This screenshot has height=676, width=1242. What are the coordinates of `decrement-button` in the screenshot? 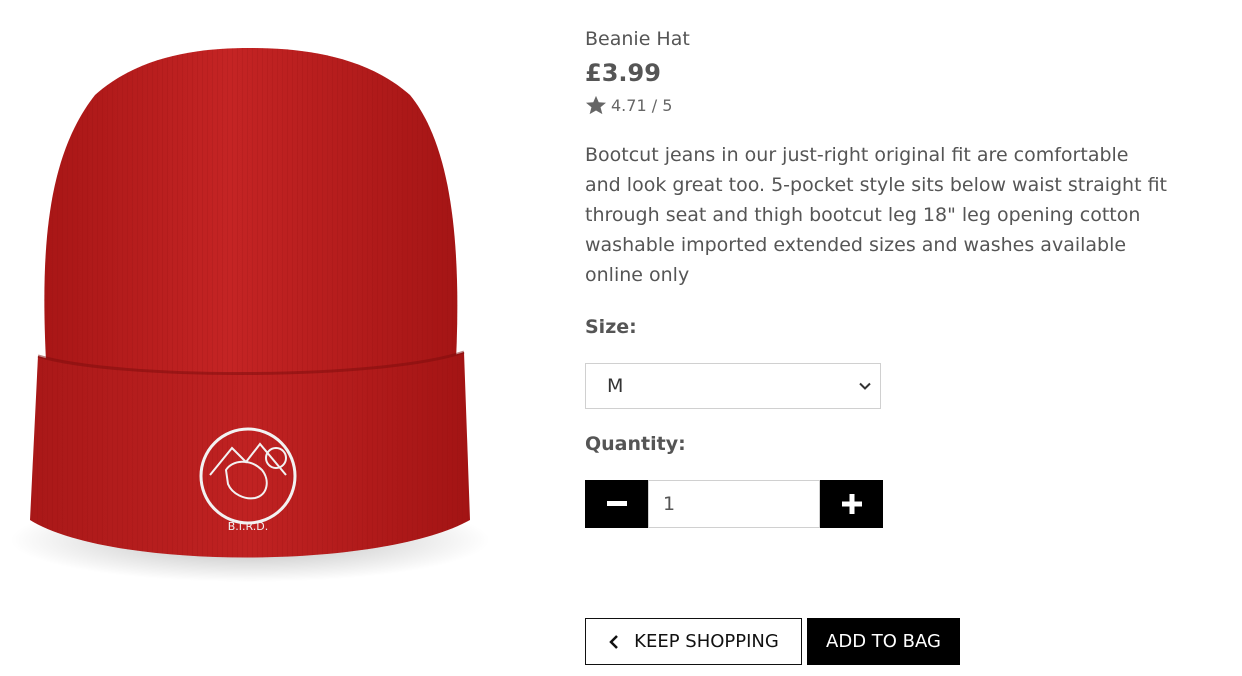 It's located at (616, 504).